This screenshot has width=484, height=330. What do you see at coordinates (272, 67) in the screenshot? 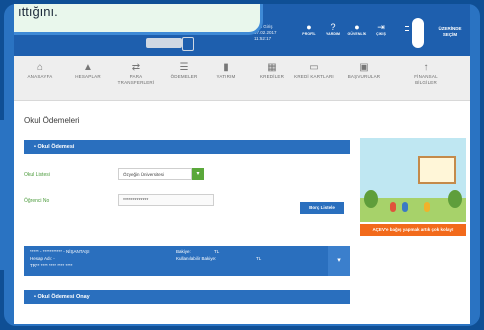
I see `credits-icon: ▦` at bounding box center [272, 67].